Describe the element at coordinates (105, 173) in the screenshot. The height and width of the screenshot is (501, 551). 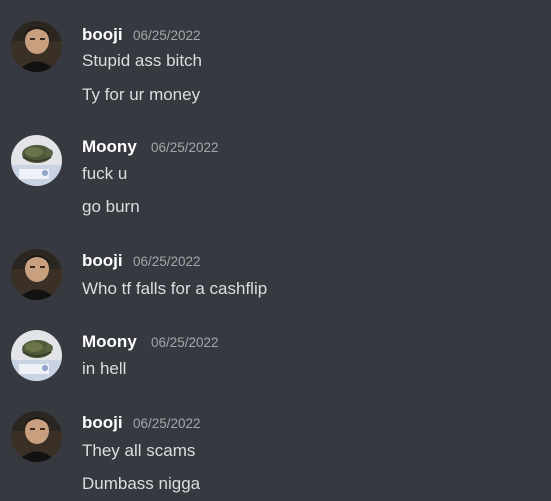
I see `message-text: fuck u` at that location.